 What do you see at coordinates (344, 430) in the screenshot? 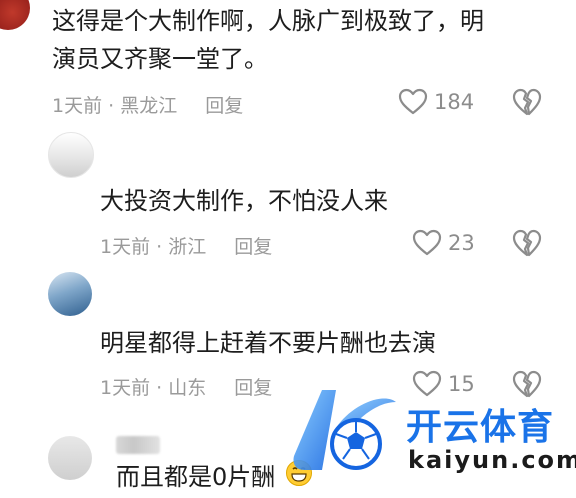
I see `k-logo-icon` at bounding box center [344, 430].